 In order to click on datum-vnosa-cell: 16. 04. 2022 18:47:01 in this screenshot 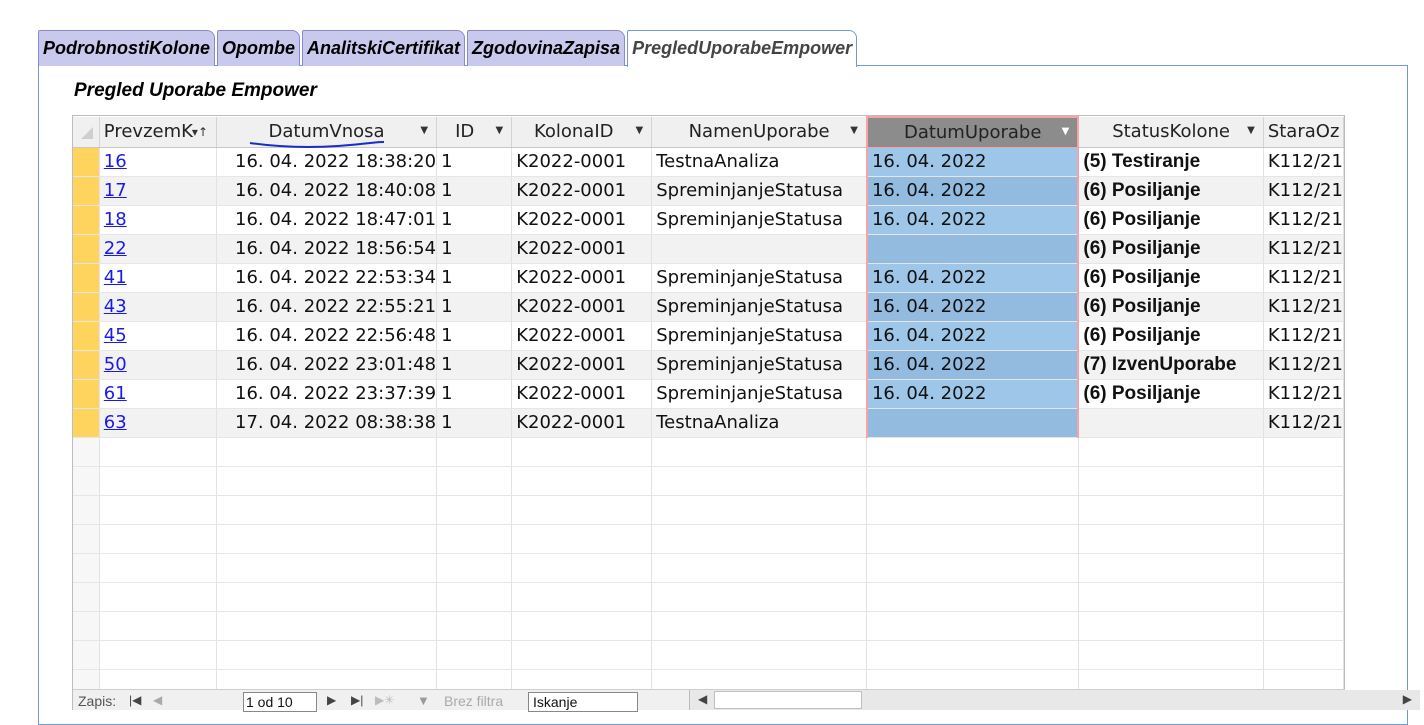, I will do `click(327, 220)`.